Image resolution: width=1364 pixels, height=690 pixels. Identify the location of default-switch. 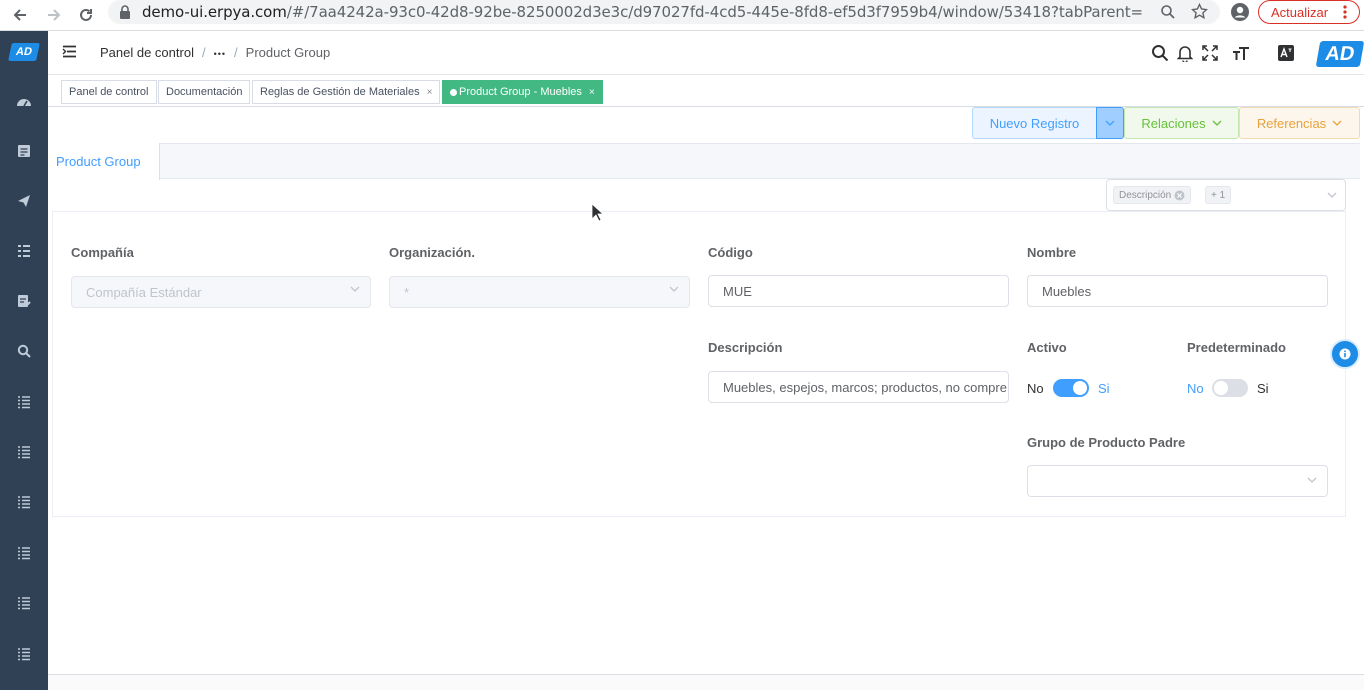
(1230, 388).